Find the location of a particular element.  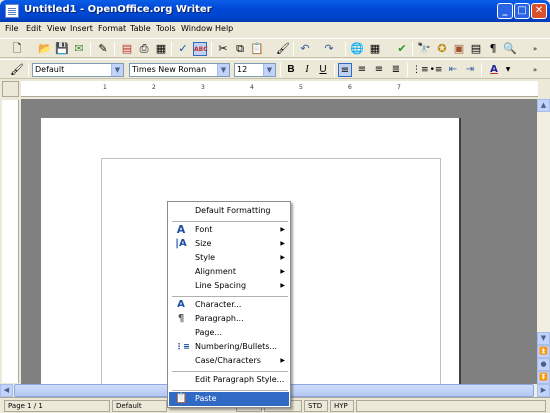

menu-alignment: Alignment ▶ is located at coordinates (229, 272).